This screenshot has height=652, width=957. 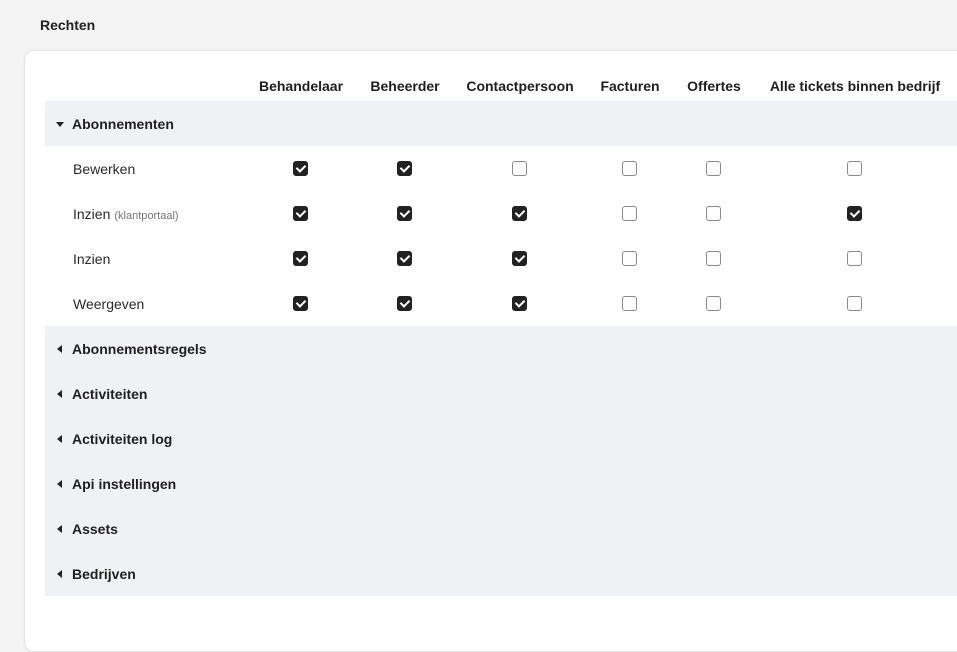 What do you see at coordinates (301, 86) in the screenshot?
I see `column-header-behandelaar: Behandelaar` at bounding box center [301, 86].